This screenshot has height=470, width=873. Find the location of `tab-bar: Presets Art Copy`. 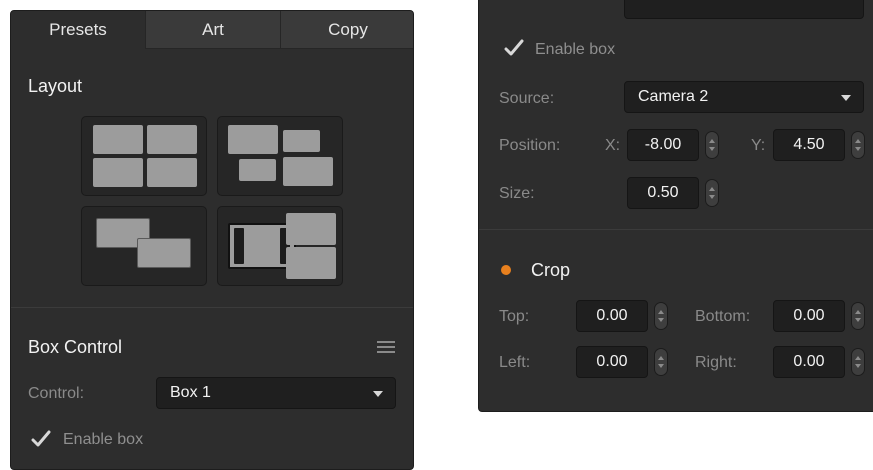

tab-bar: Presets Art Copy is located at coordinates (212, 30).